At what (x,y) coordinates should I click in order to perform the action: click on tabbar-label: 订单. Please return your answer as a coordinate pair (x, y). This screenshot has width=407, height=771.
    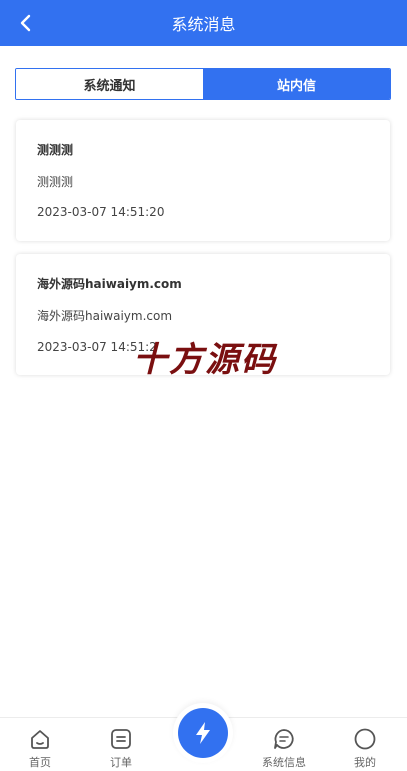
    Looking at the image, I should click on (121, 762).